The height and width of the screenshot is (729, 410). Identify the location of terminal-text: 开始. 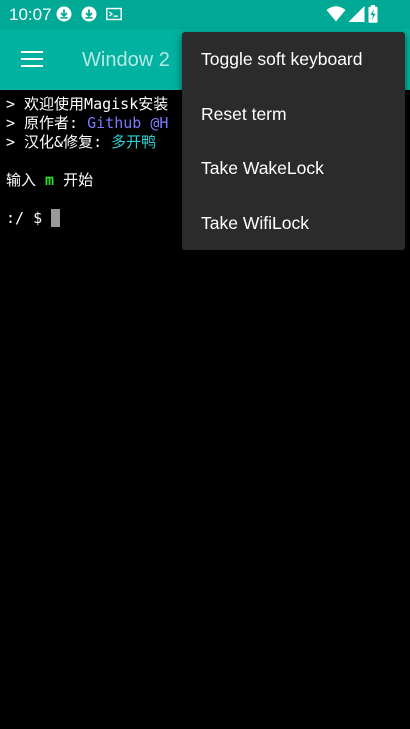
(74, 180).